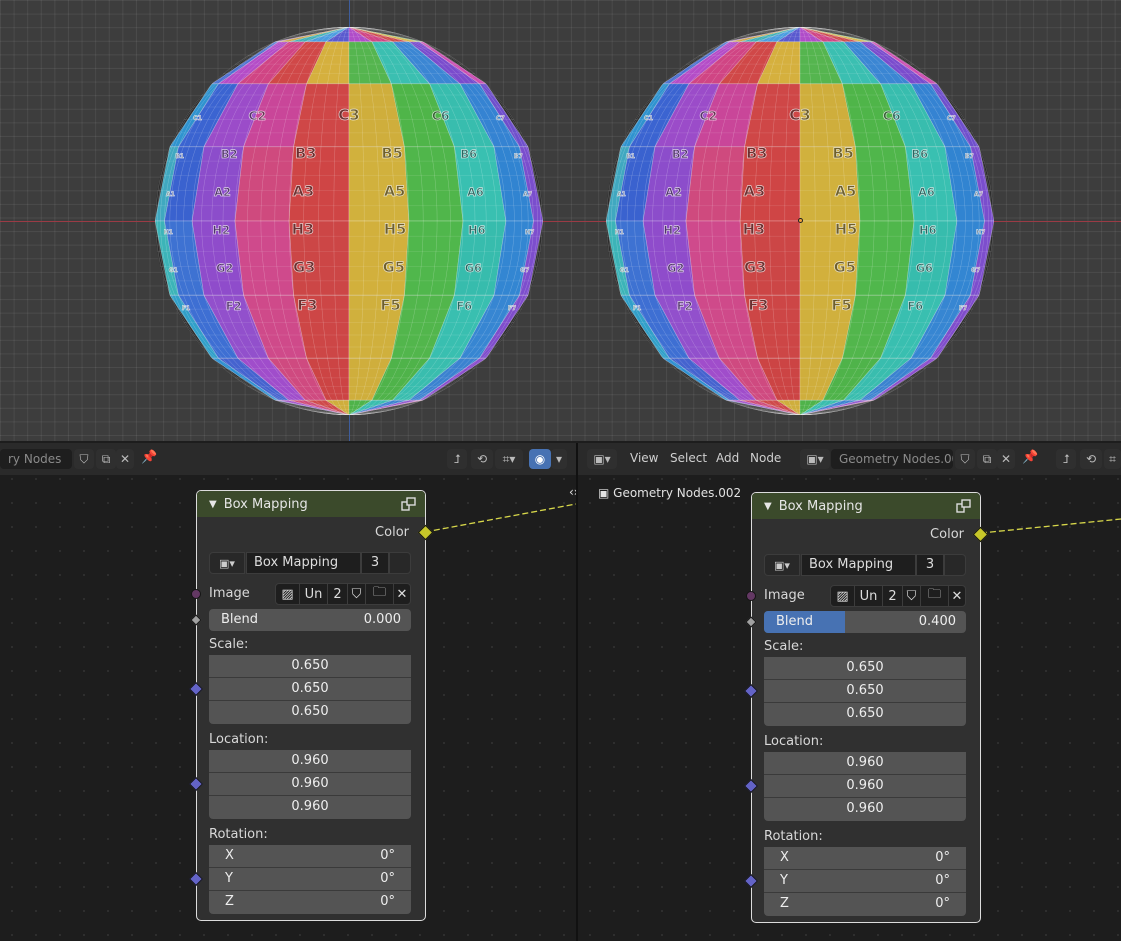  I want to click on node-title: Box Mapping, so click(265, 504).